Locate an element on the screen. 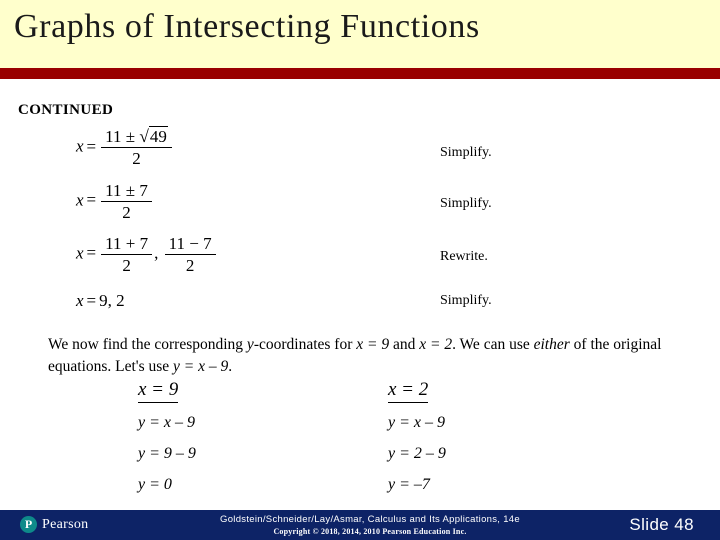 The height and width of the screenshot is (540, 720). step-note-1: Simplify. is located at coordinates (466, 152).